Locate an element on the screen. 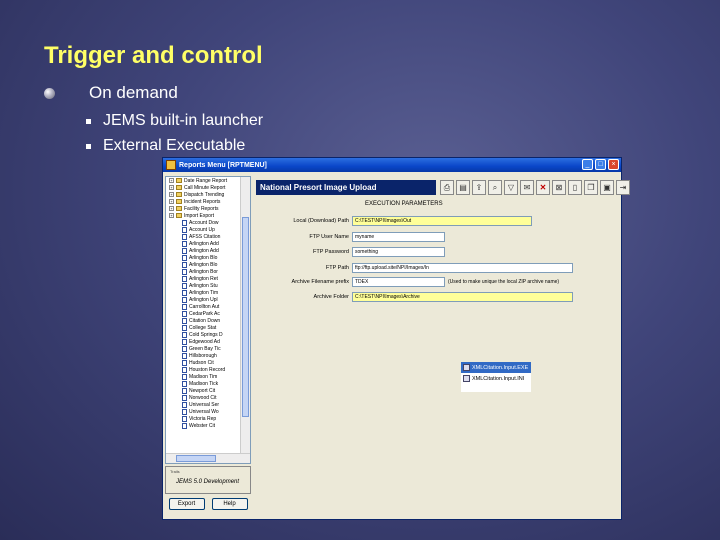 Image resolution: width=720 pixels, height=540 pixels. tree-item: + Incident Reports is located at coordinates (208, 201).